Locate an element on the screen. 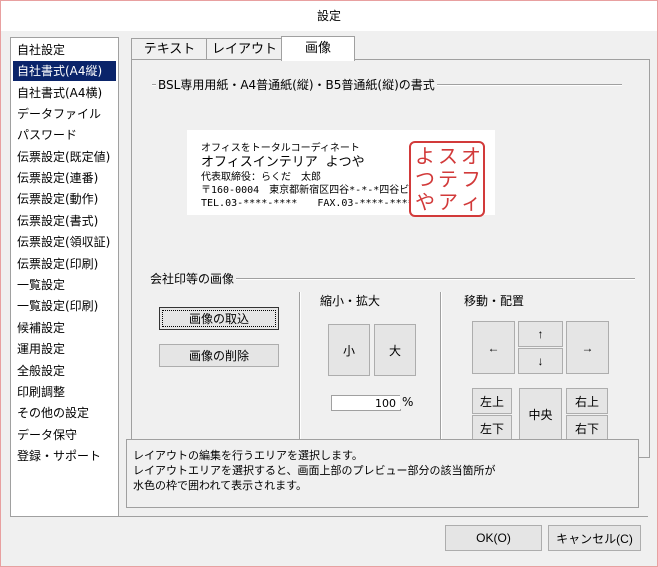  move-right-button: → is located at coordinates (587, 347).